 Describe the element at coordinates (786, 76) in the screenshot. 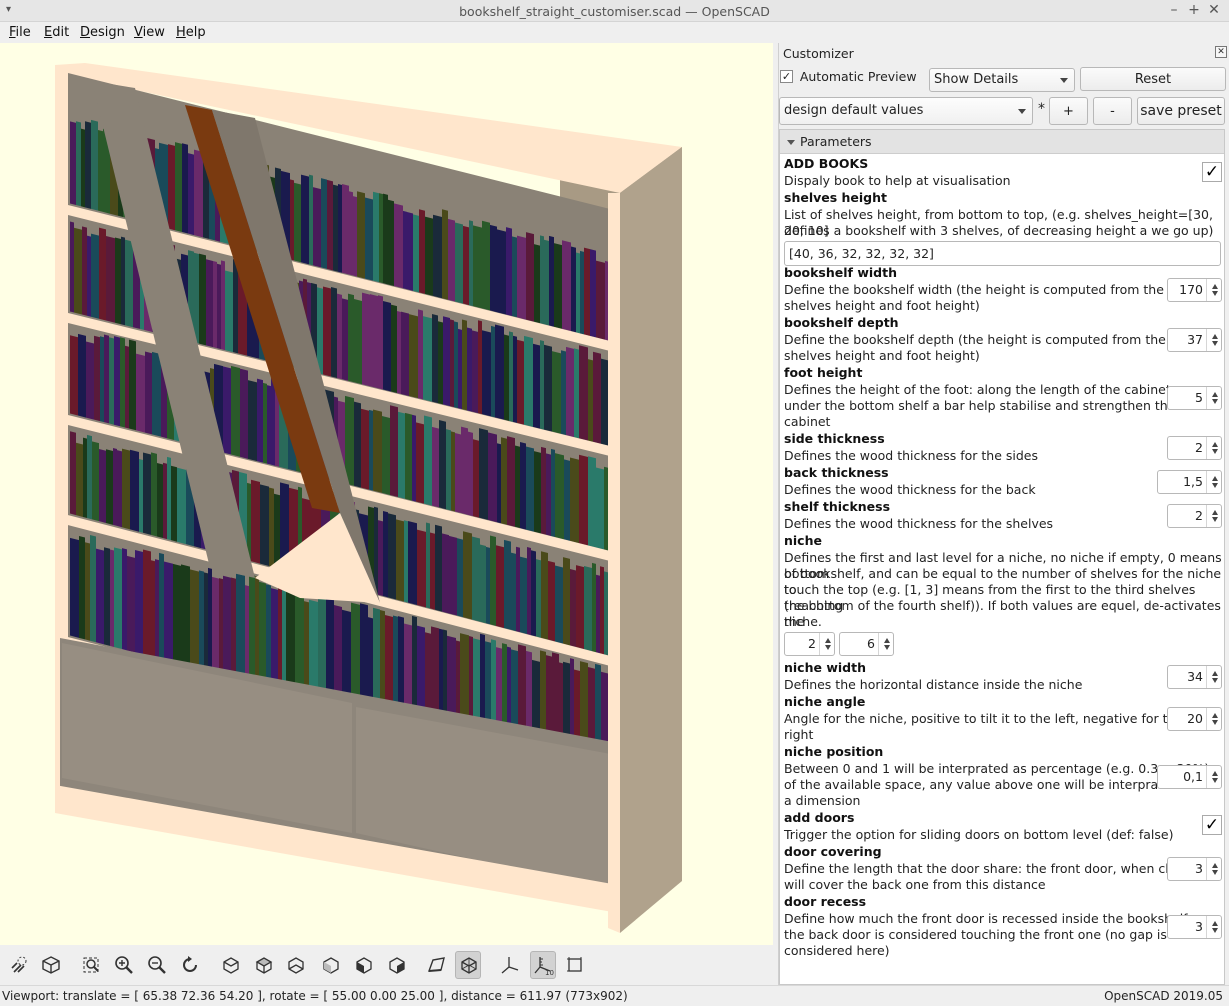

I see `automatic-preview-checkbox: ✓` at that location.